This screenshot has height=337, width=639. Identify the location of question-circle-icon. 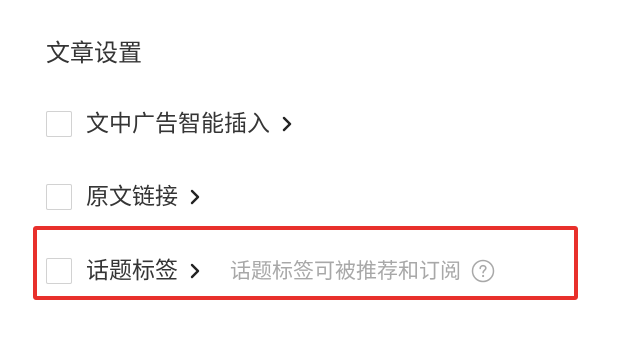
(483, 271).